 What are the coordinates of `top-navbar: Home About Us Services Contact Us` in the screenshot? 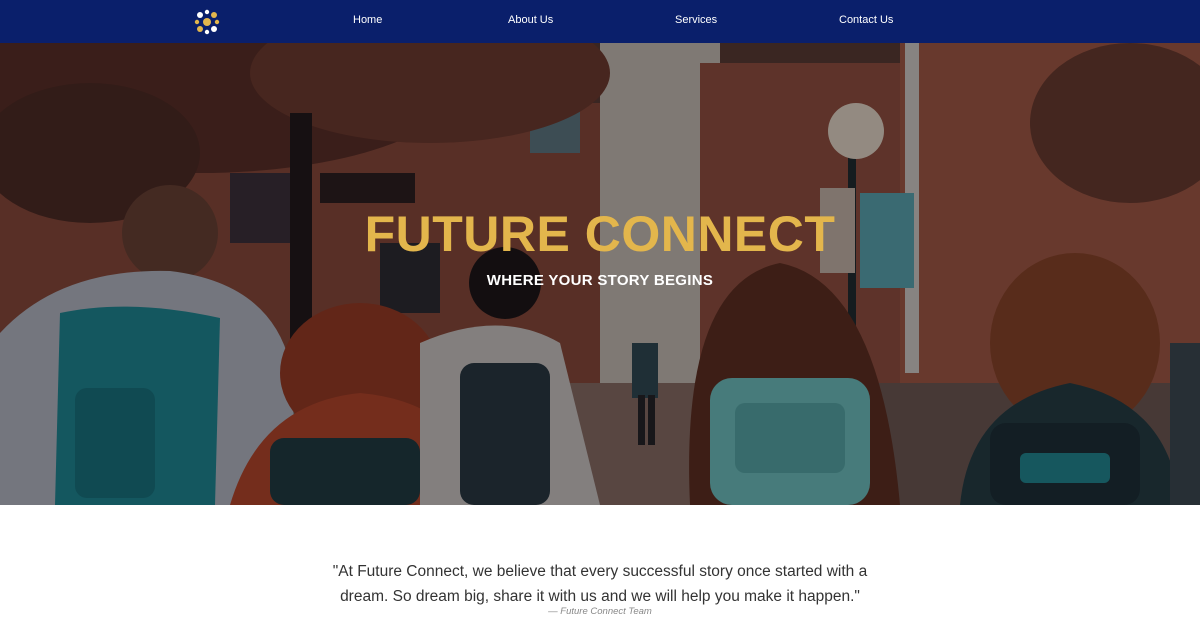 It's located at (600, 21).